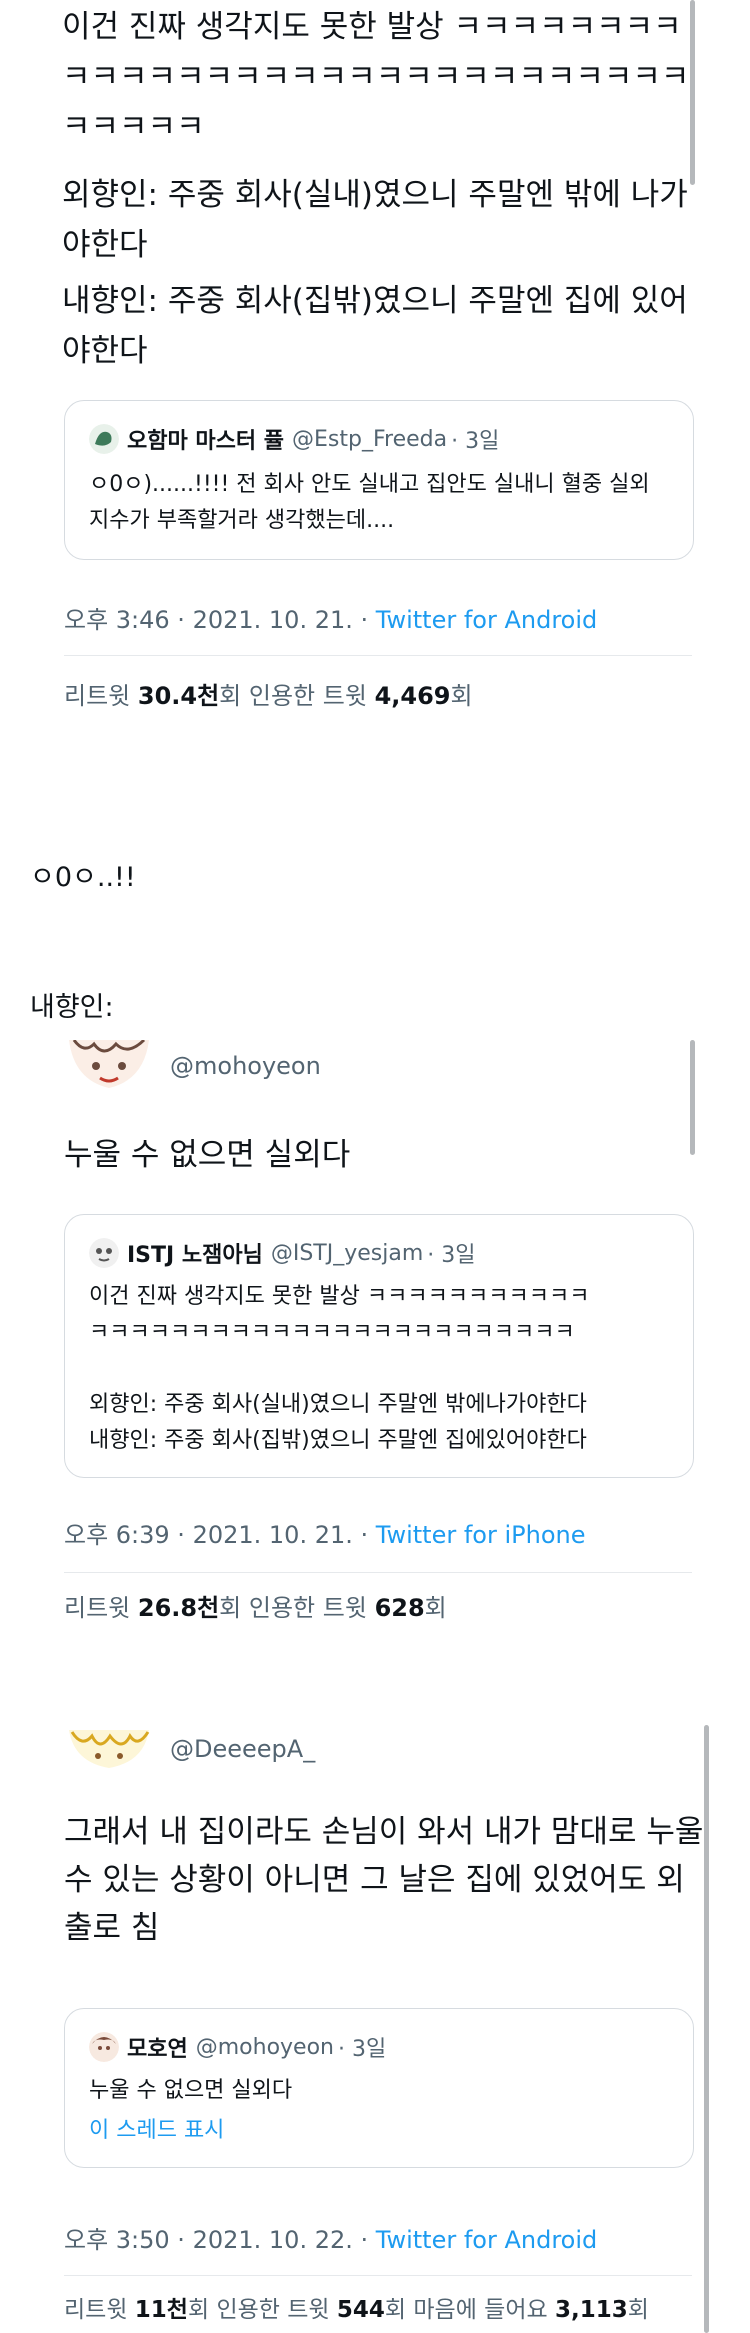 The height and width of the screenshot is (2333, 750). I want to click on quoted-body-line: 외향인: 주중 회사(실내)였으니 주말엔 밖에나가야한다, so click(338, 1404).